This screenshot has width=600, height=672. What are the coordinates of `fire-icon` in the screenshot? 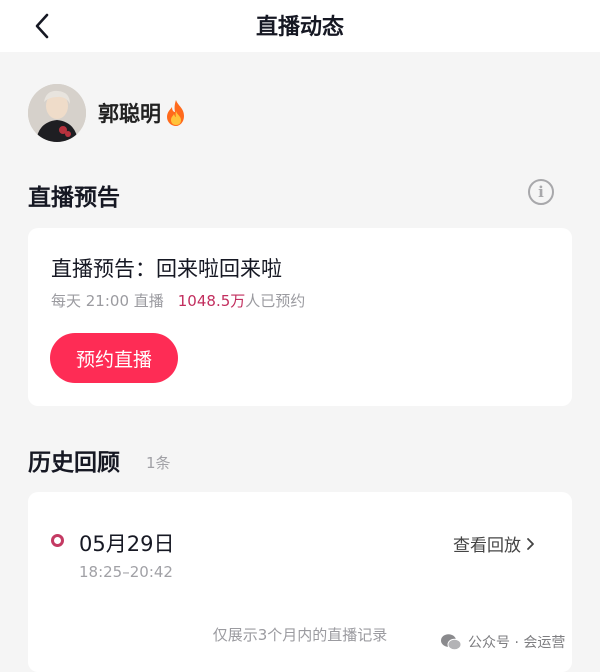 It's located at (175, 113).